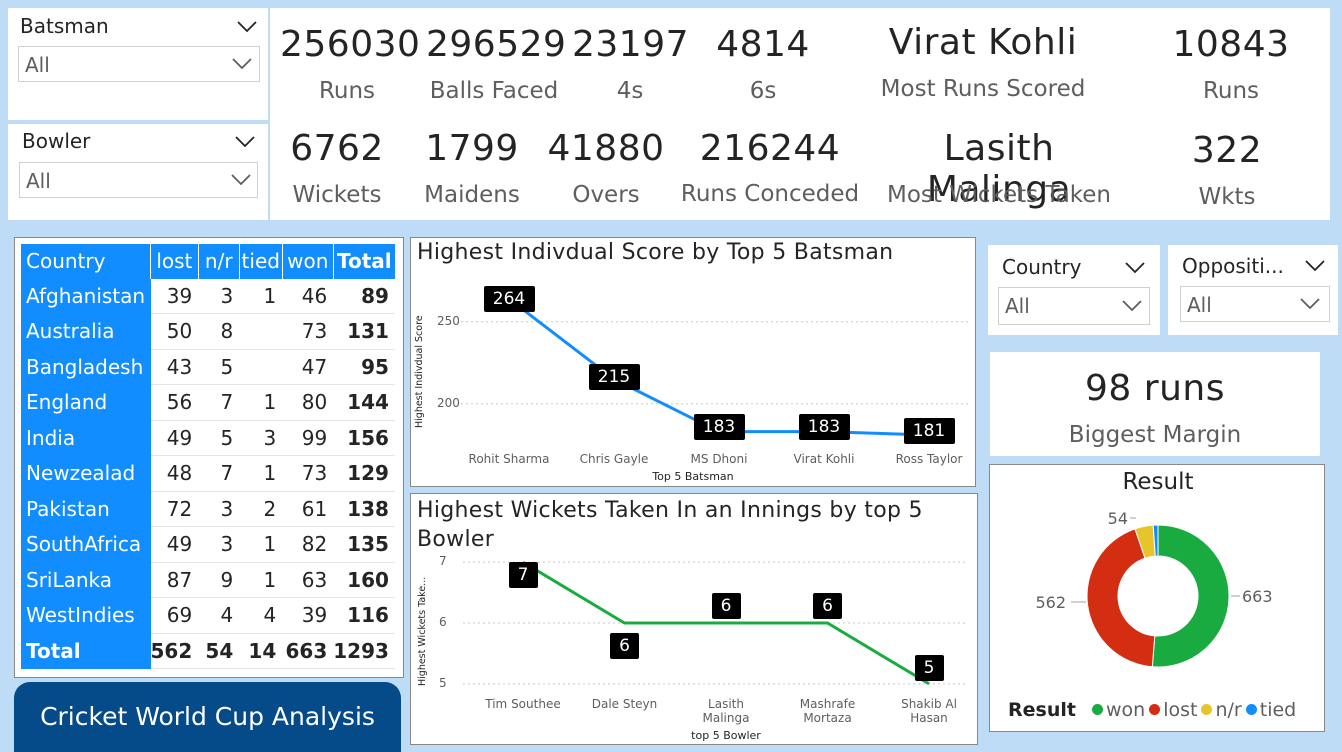 This screenshot has width=1342, height=752. Describe the element at coordinates (419, 371) in the screenshot. I see `y-axis-title: Highest Indivdual Score` at that location.